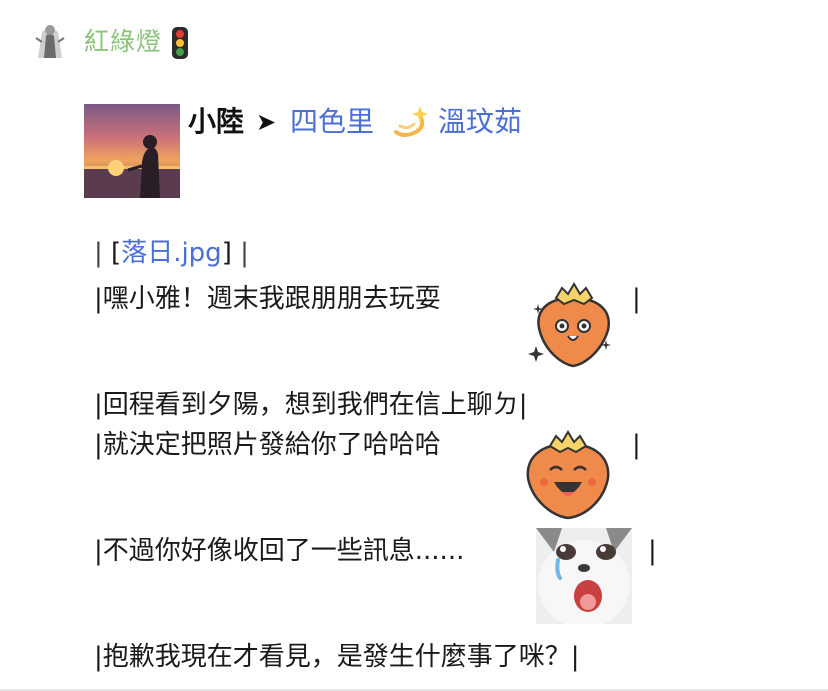  I want to click on header-avatar, so click(50, 40).